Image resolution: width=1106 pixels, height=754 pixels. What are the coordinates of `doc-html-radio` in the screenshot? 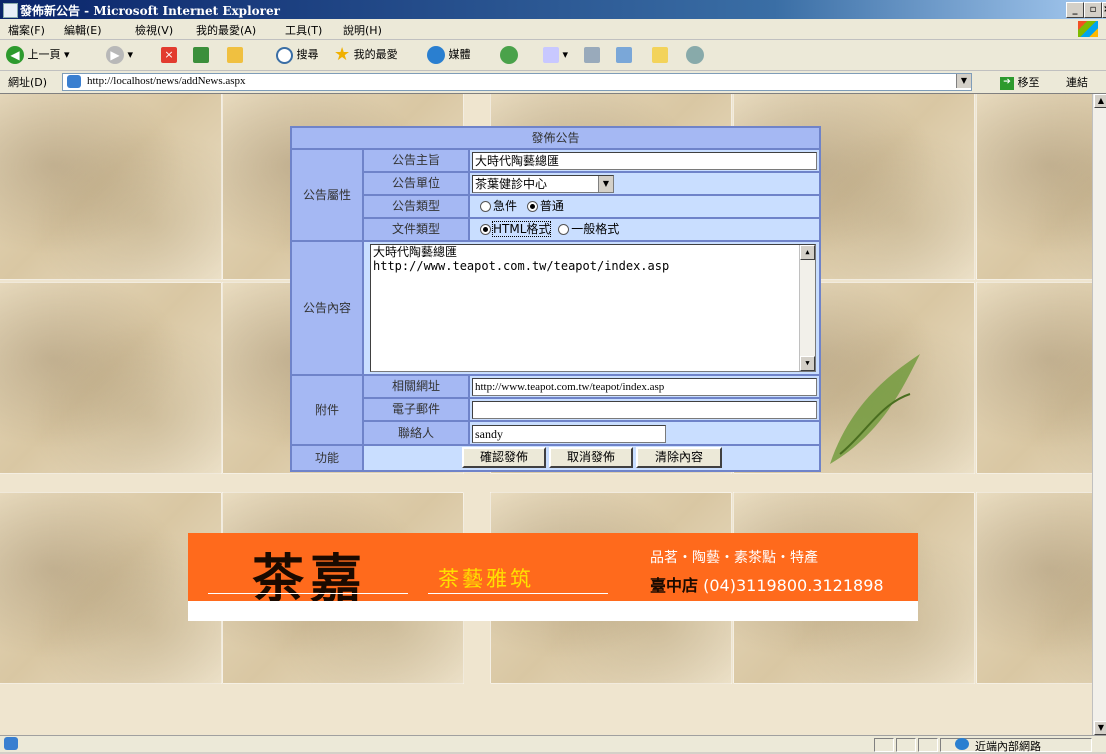 It's located at (485, 229).